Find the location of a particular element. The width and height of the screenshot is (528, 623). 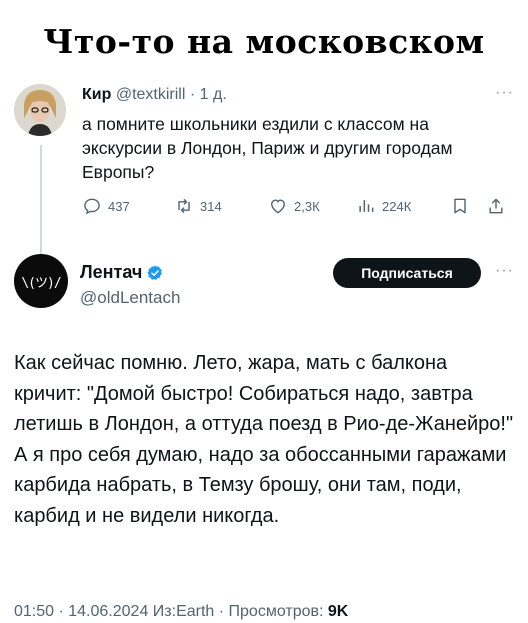

bookmark-icon is located at coordinates (460, 206).